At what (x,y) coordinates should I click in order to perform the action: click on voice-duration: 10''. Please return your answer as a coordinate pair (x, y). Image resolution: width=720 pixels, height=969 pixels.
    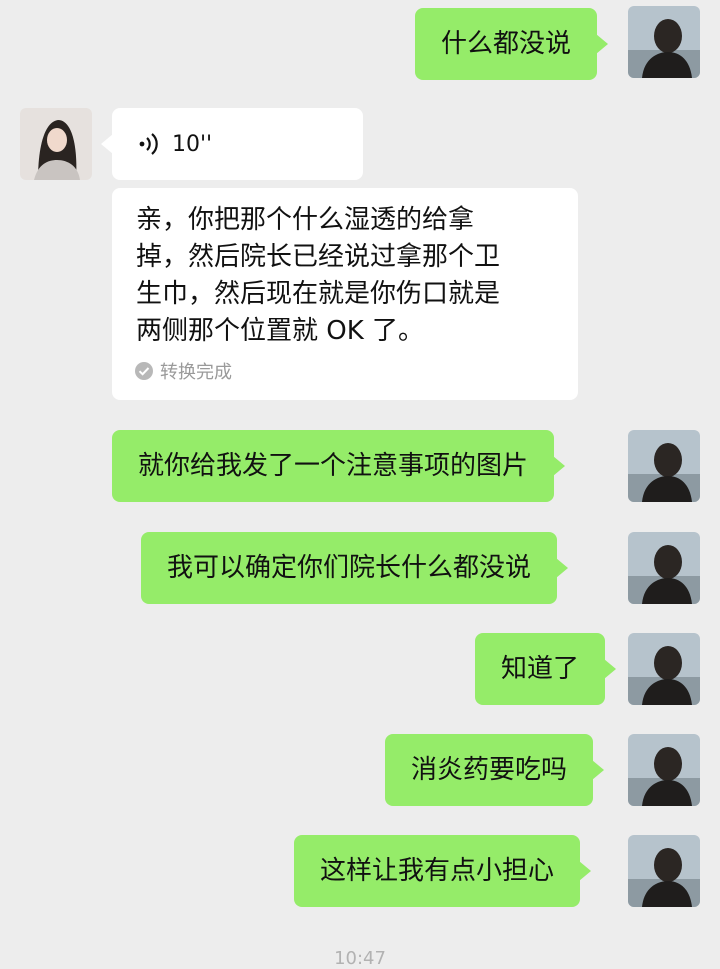
    Looking at the image, I should click on (192, 144).